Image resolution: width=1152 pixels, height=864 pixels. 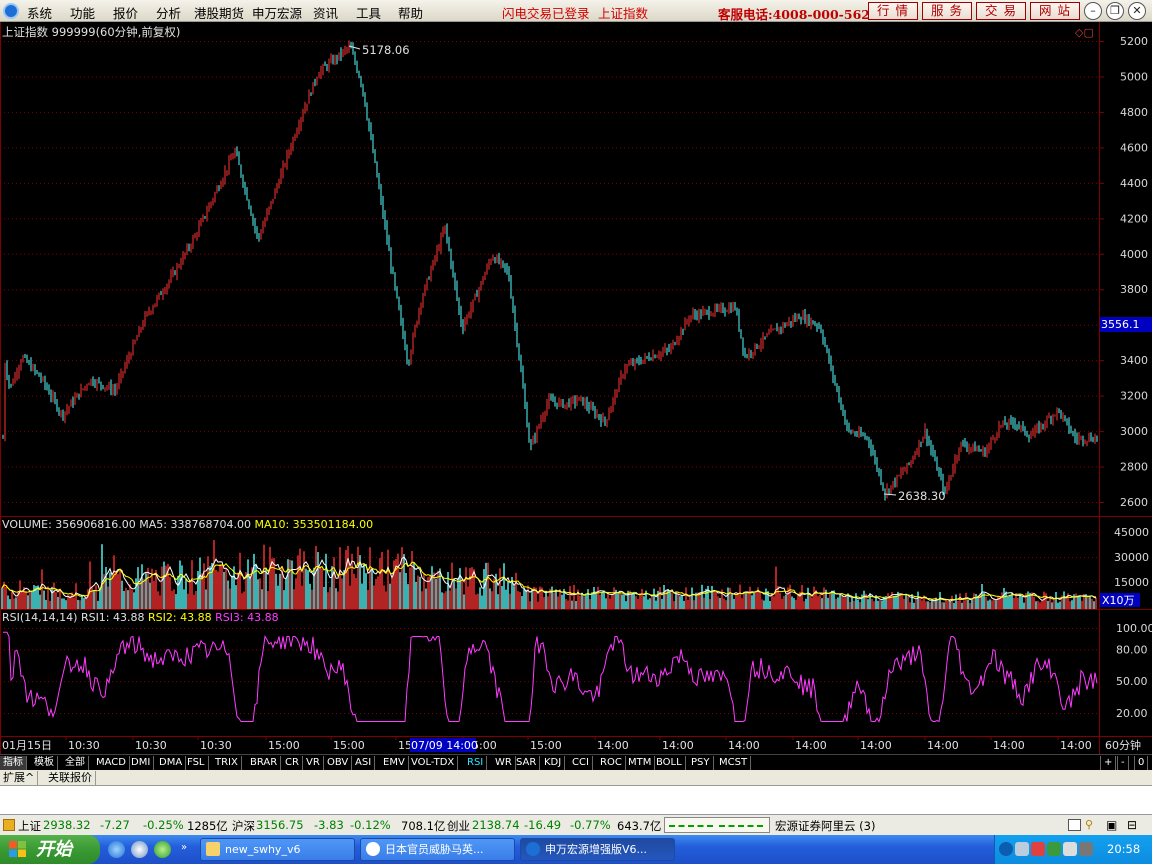 What do you see at coordinates (54, 849) in the screenshot?
I see `start-label: 开始` at bounding box center [54, 849].